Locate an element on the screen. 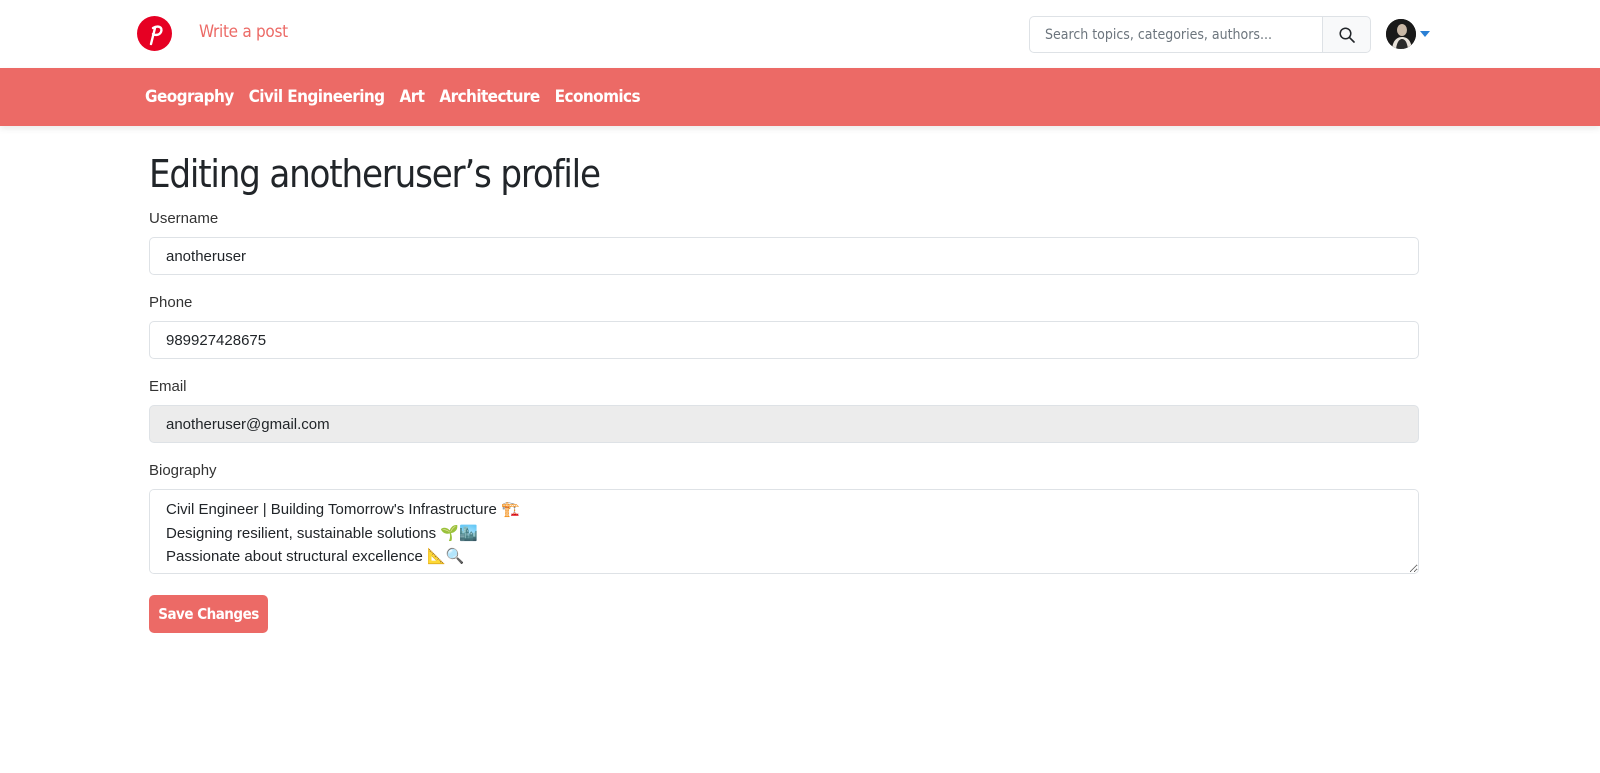 The image size is (1600, 773). phone-label: Phone is located at coordinates (171, 302).